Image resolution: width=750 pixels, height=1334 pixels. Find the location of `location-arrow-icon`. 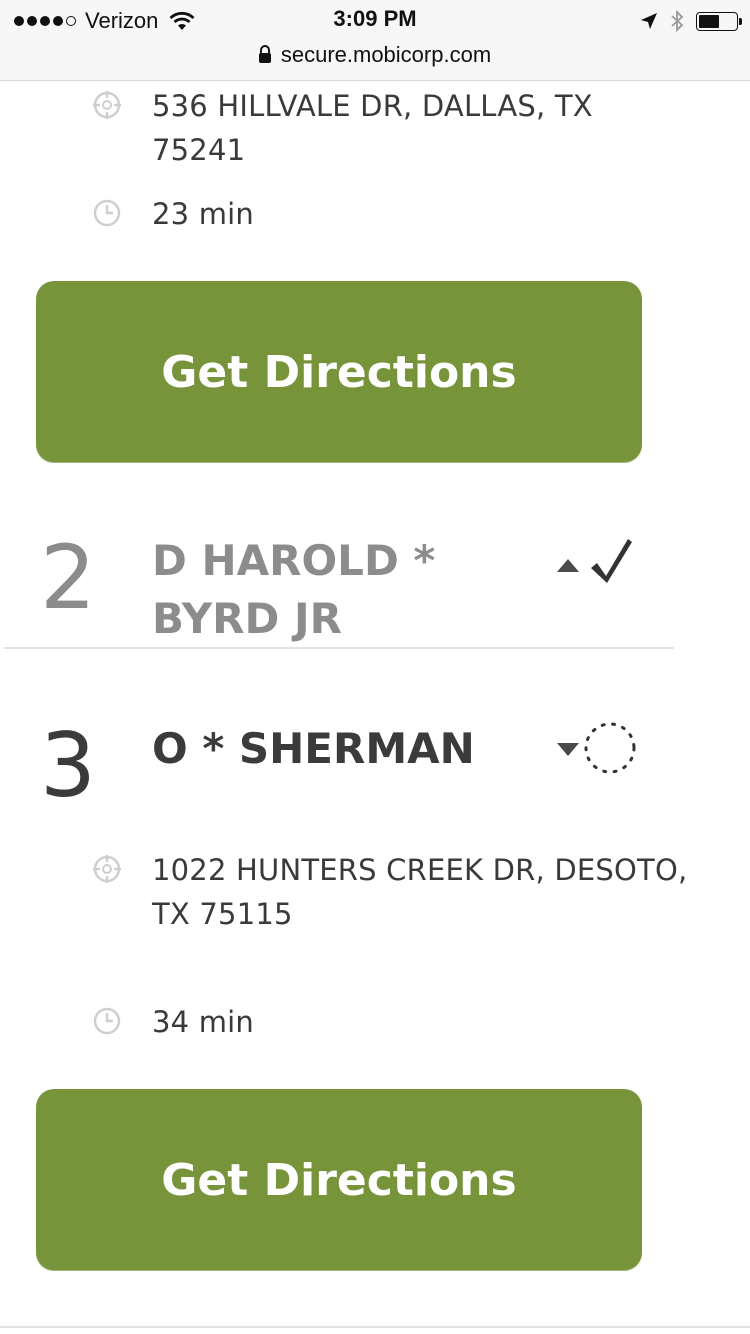

location-arrow-icon is located at coordinates (649, 21).